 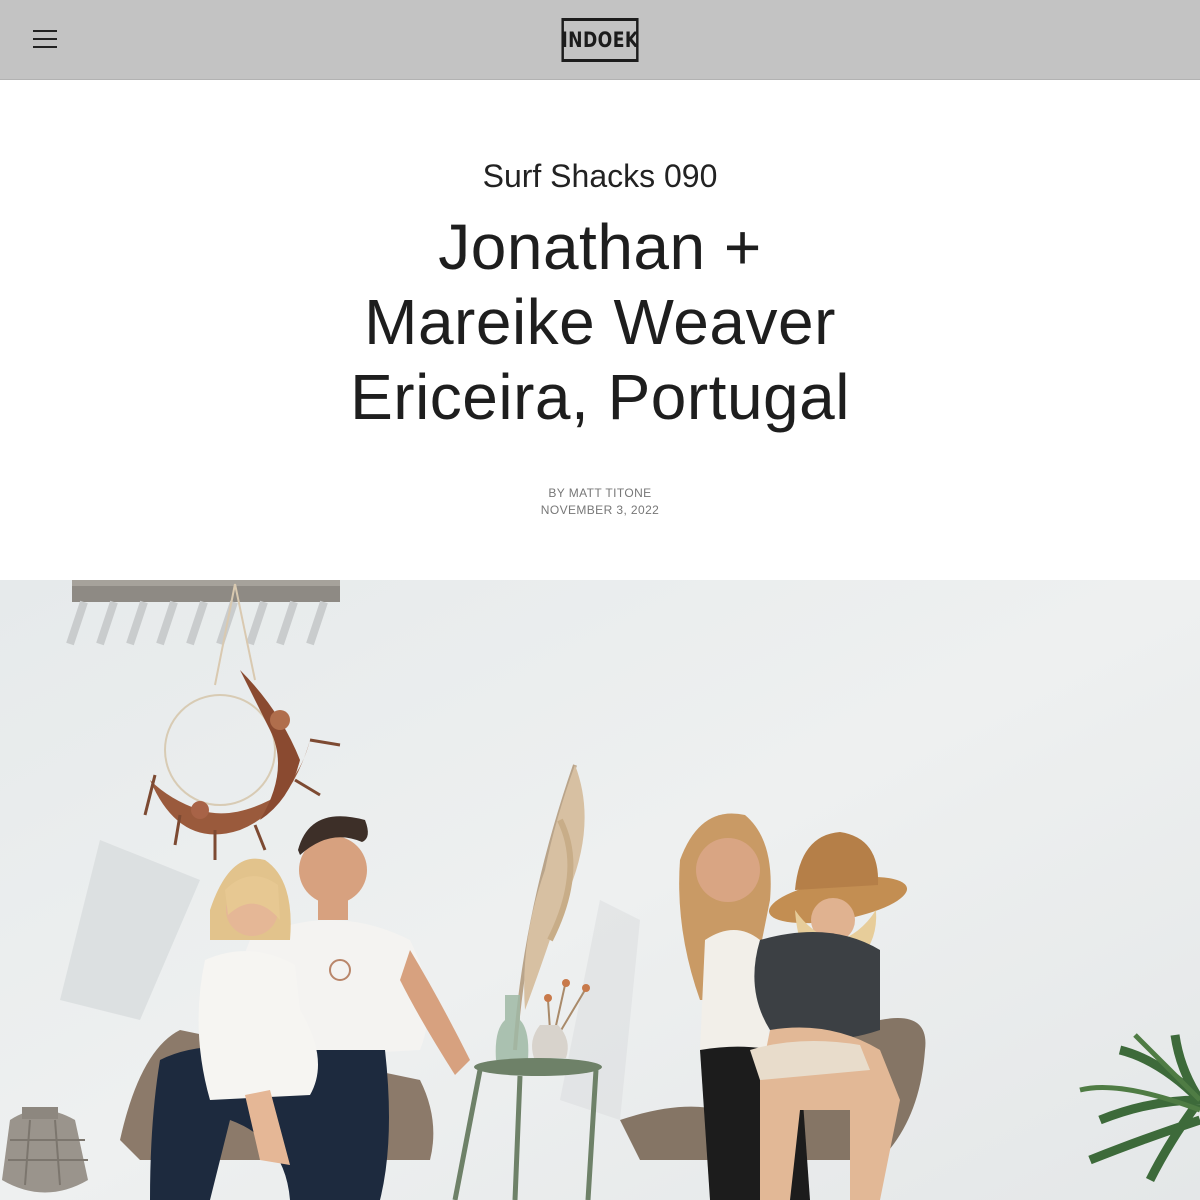 What do you see at coordinates (600, 397) in the screenshot?
I see `article-title-line: Ericeira, Portugal` at bounding box center [600, 397].